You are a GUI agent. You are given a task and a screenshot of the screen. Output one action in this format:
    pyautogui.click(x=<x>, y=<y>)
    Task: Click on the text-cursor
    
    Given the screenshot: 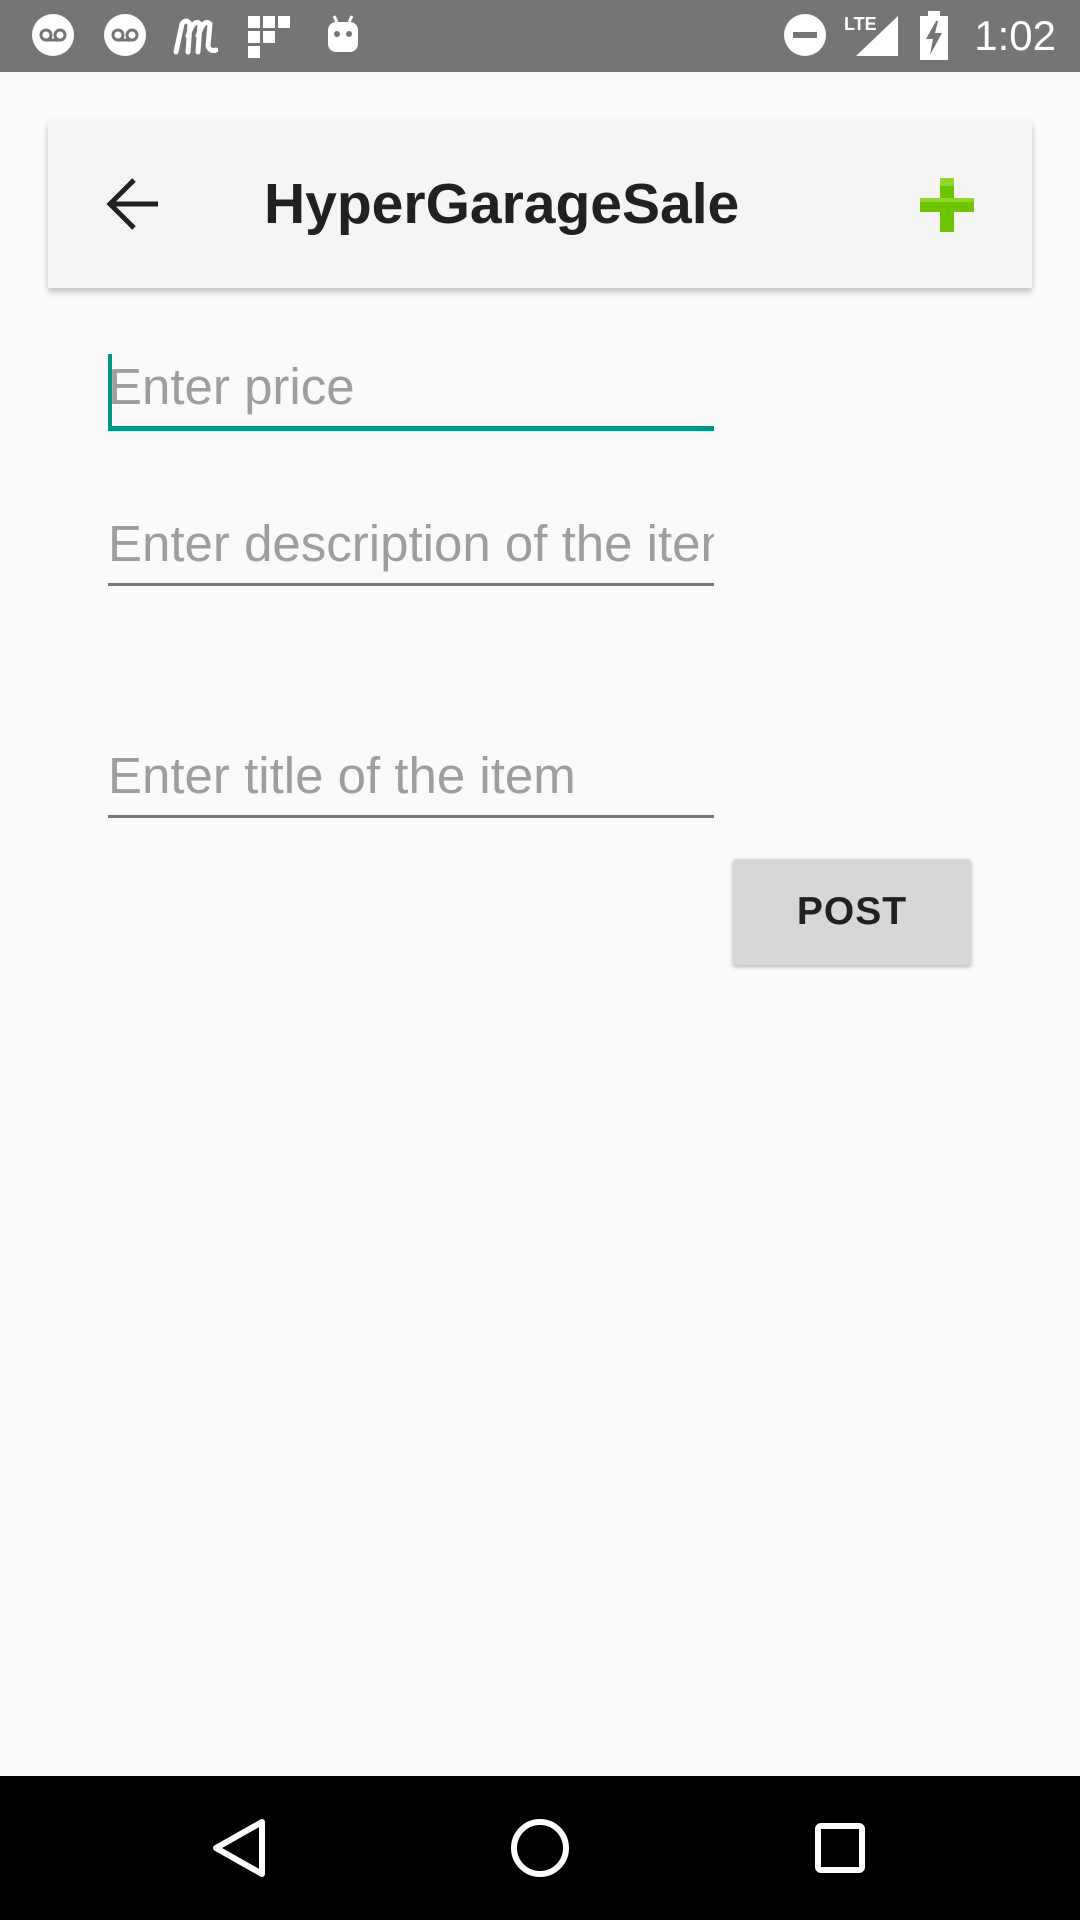 What is the action you would take?
    pyautogui.click(x=110, y=390)
    